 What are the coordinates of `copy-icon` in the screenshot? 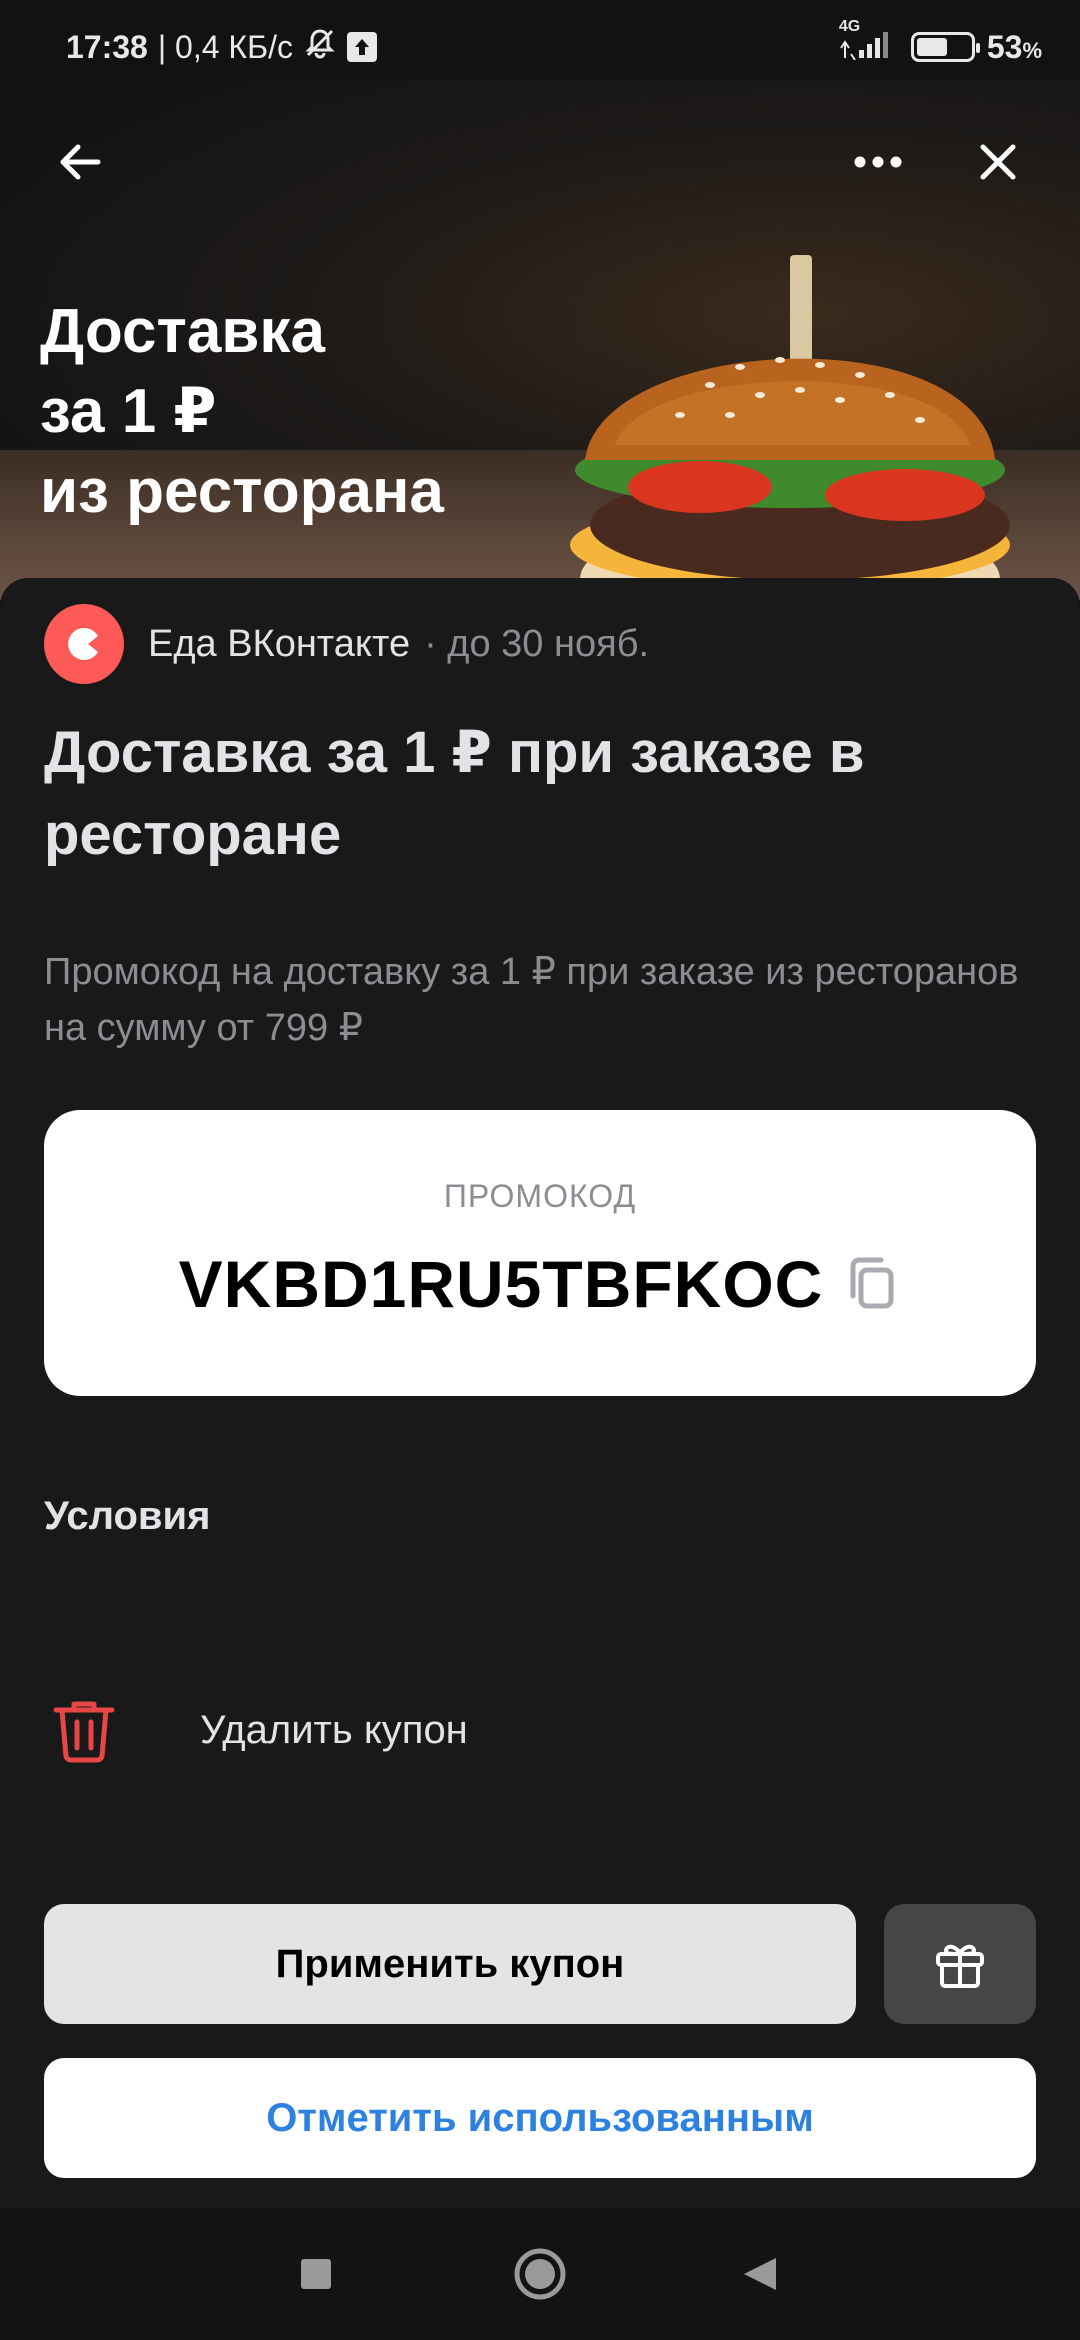 It's located at (873, 1284).